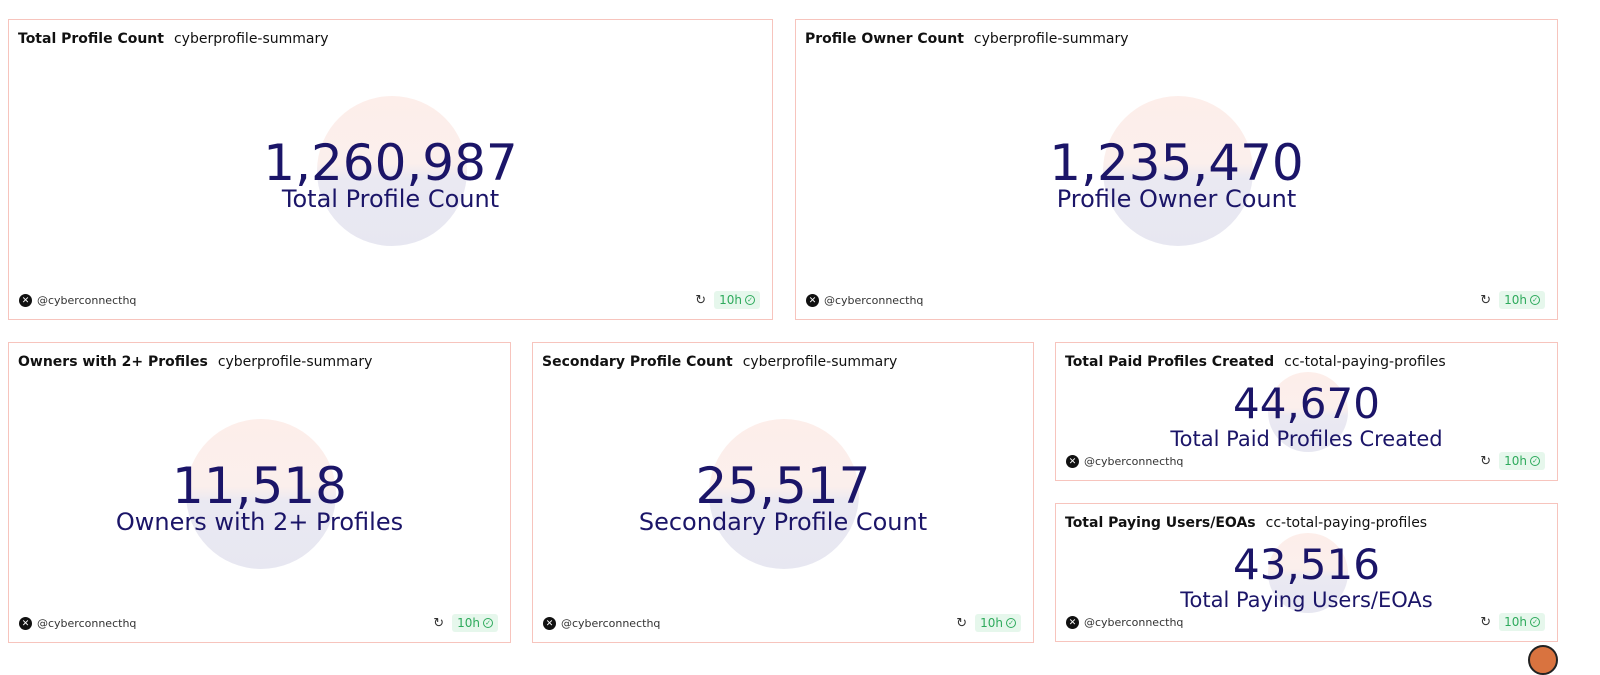  What do you see at coordinates (91, 39) in the screenshot?
I see `card-title: Total Profile Count` at bounding box center [91, 39].